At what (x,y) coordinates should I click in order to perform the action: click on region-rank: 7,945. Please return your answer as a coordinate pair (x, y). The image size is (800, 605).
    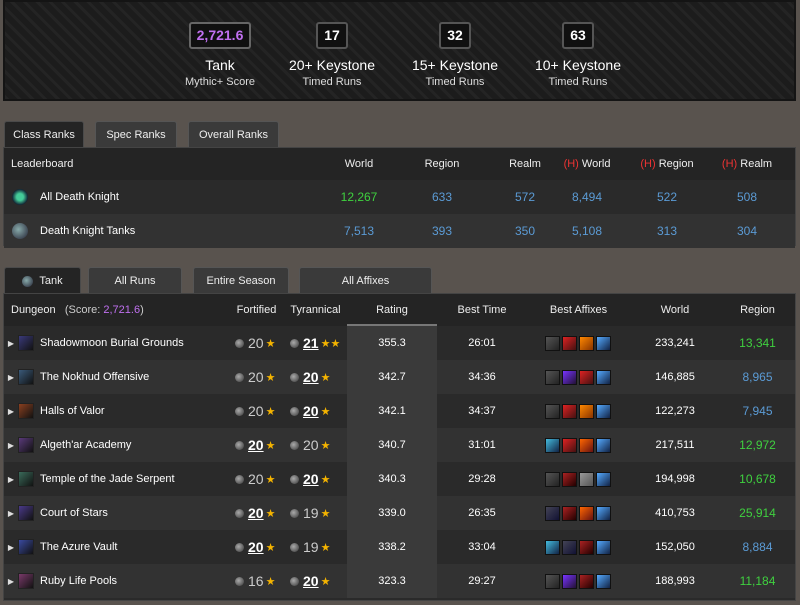
    Looking at the image, I should click on (757, 411).